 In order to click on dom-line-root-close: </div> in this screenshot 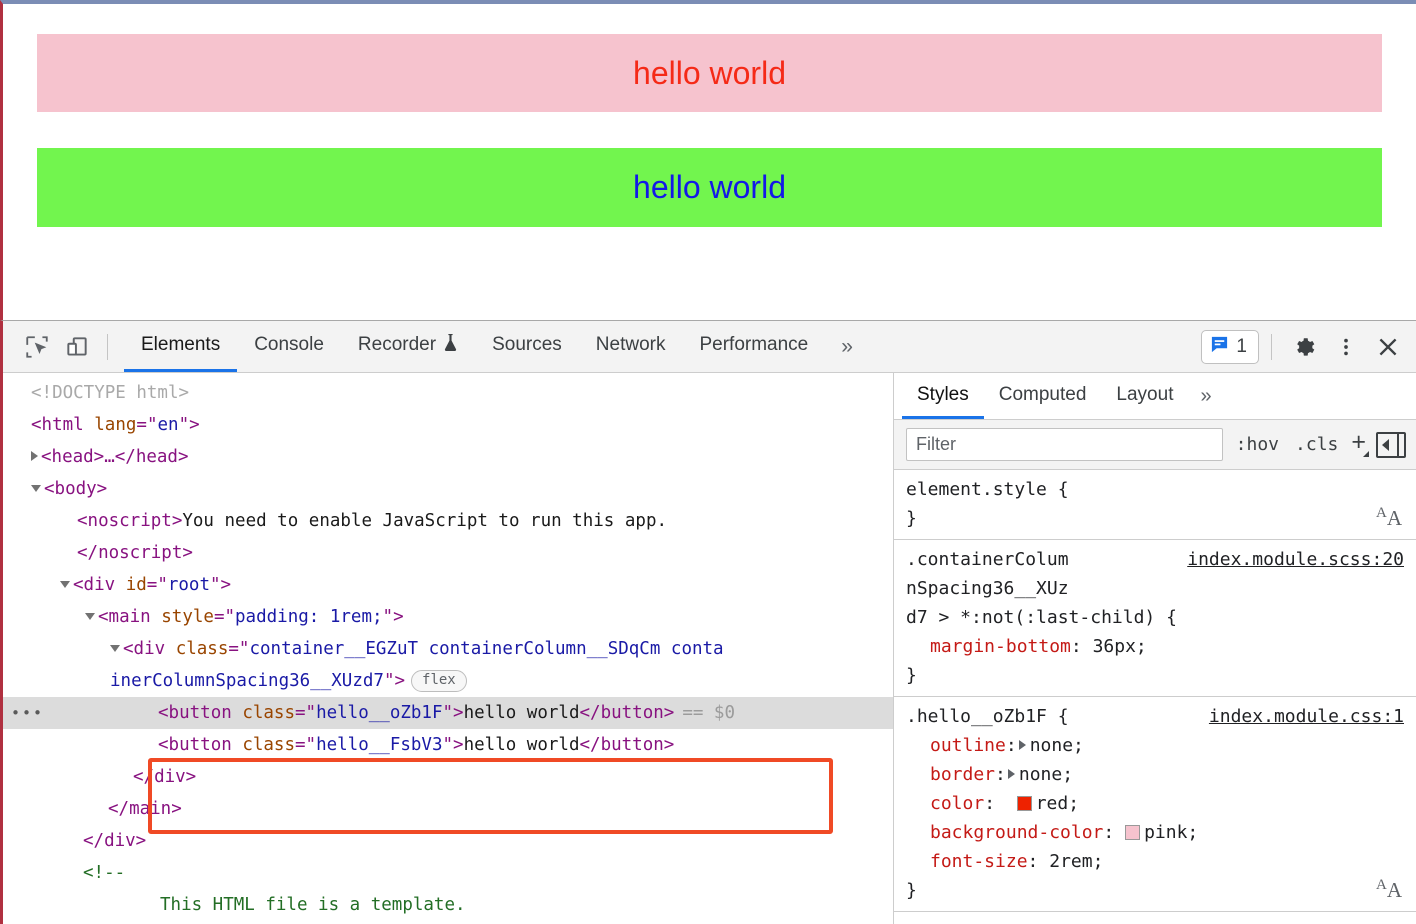, I will do `click(448, 841)`.